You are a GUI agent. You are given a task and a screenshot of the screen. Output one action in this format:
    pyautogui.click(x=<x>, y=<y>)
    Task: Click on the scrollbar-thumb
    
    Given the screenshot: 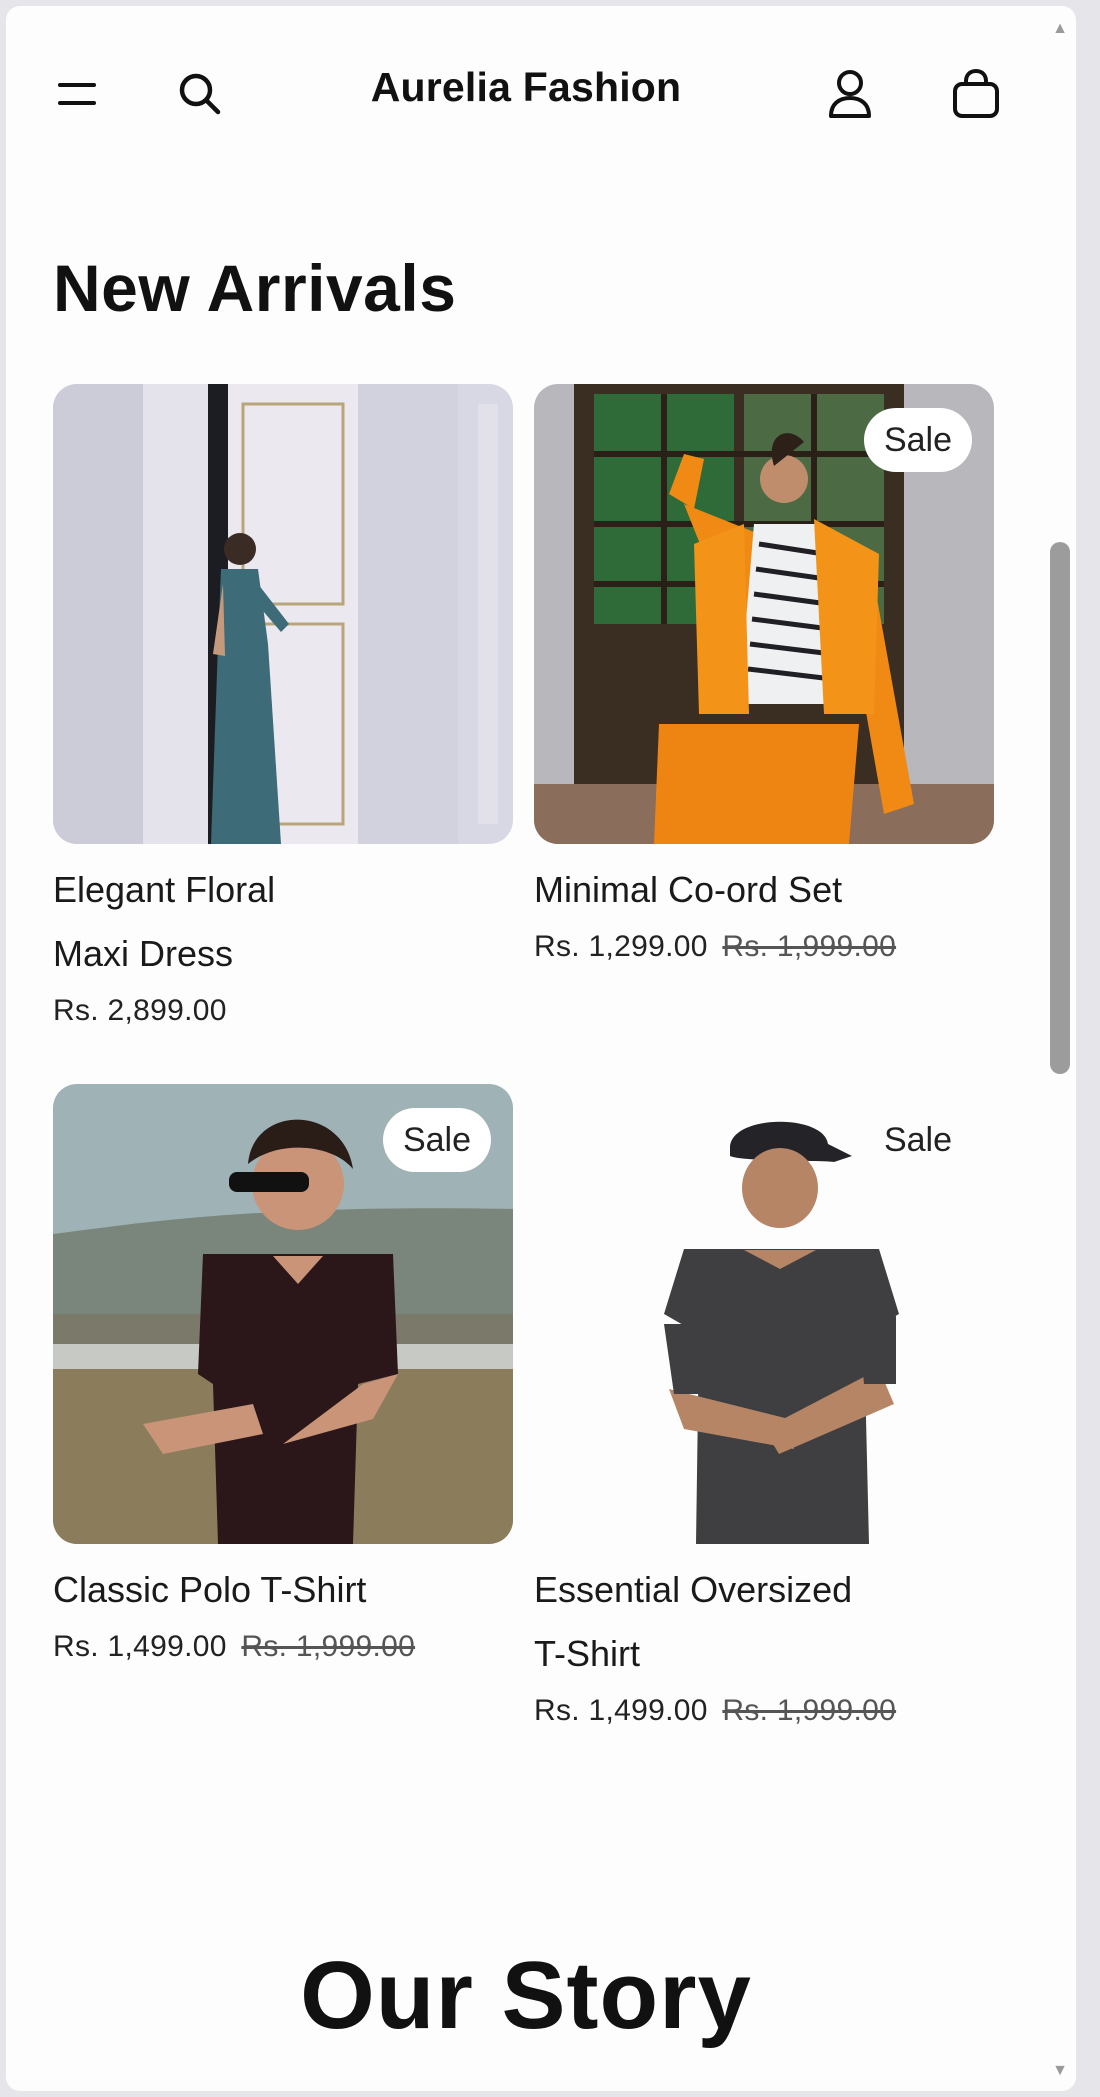 What is the action you would take?
    pyautogui.click(x=1060, y=808)
    